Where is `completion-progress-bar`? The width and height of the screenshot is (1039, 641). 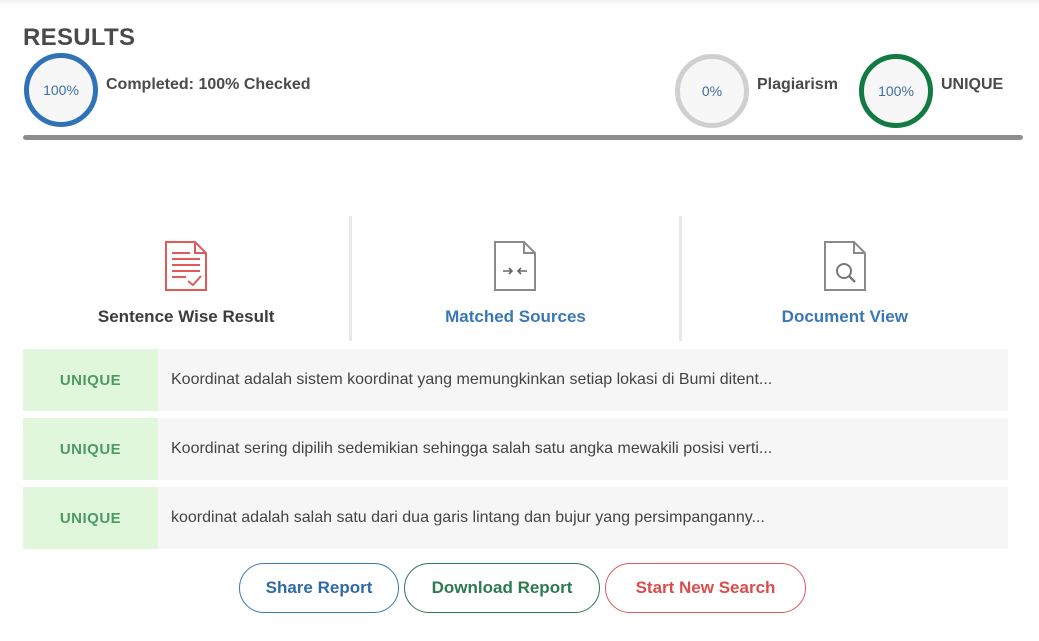 completion-progress-bar is located at coordinates (523, 137).